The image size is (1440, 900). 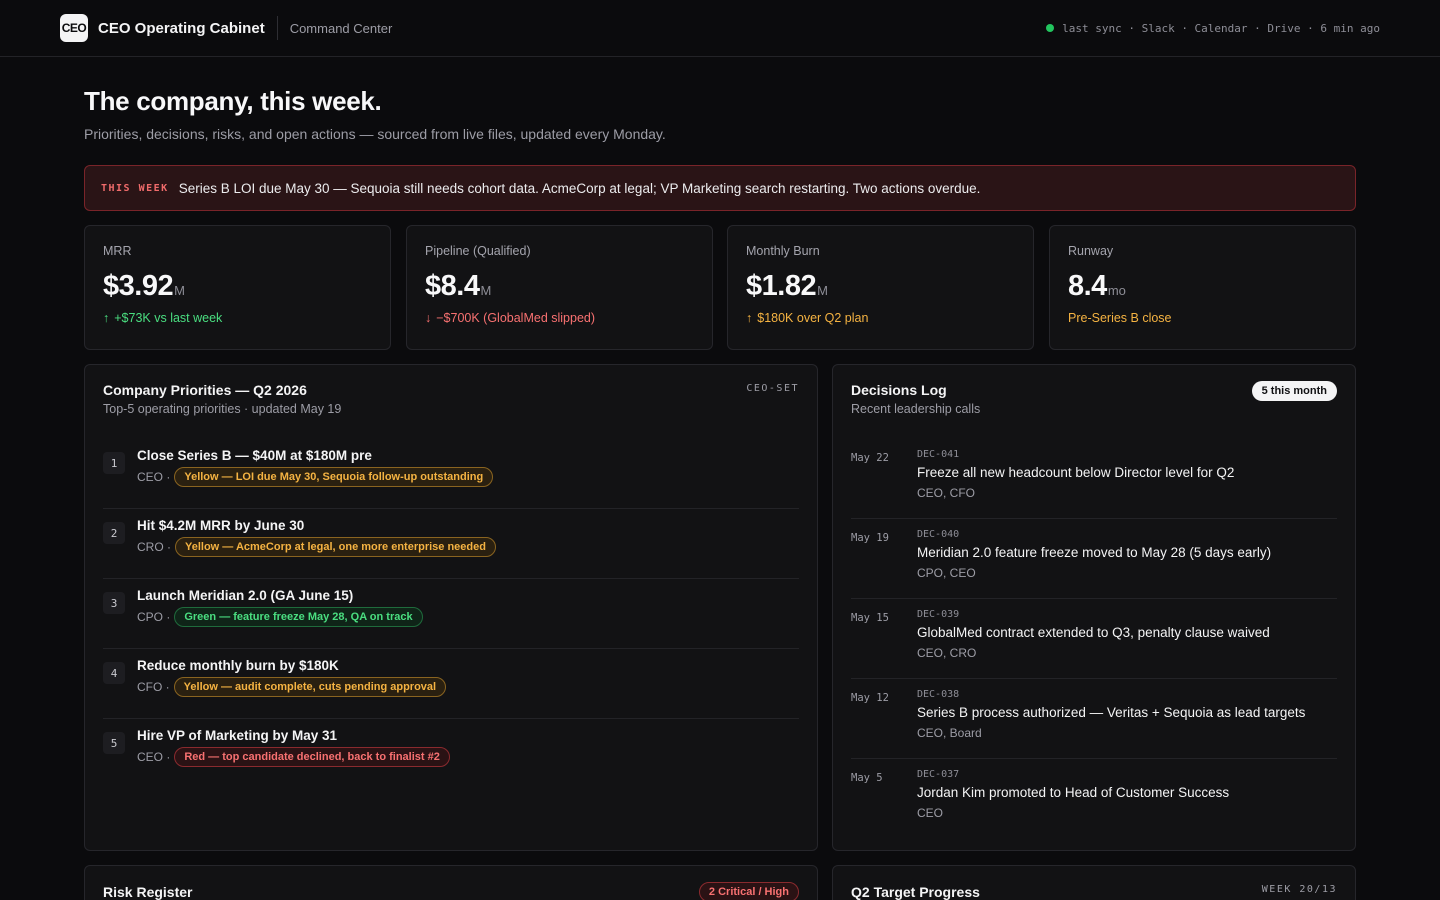 What do you see at coordinates (277, 28) in the screenshot?
I see `header-divider` at bounding box center [277, 28].